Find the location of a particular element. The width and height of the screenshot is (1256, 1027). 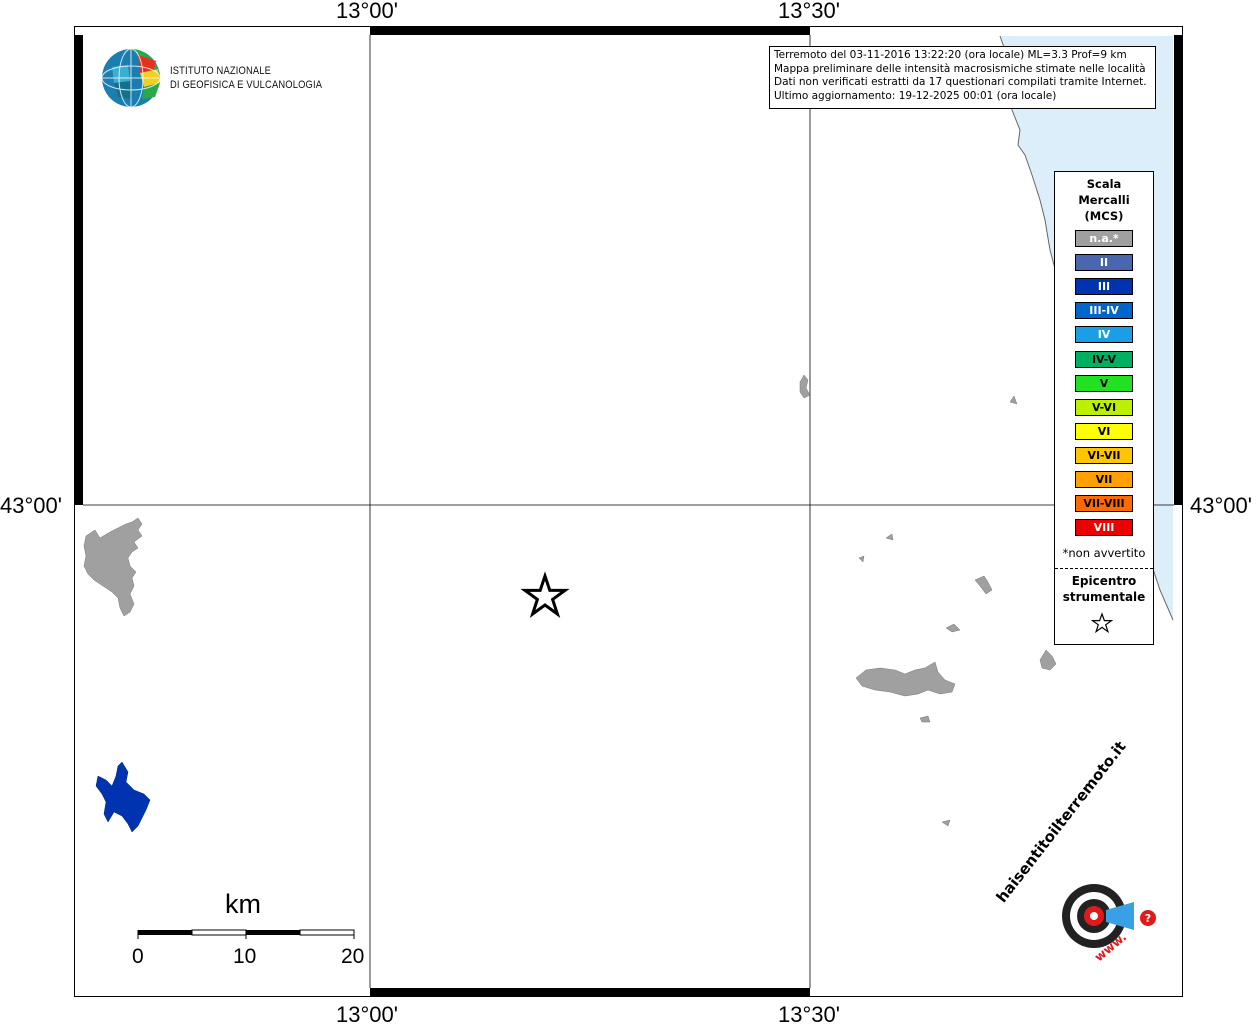

legend-title-line2: Mercalli is located at coordinates (1104, 200).